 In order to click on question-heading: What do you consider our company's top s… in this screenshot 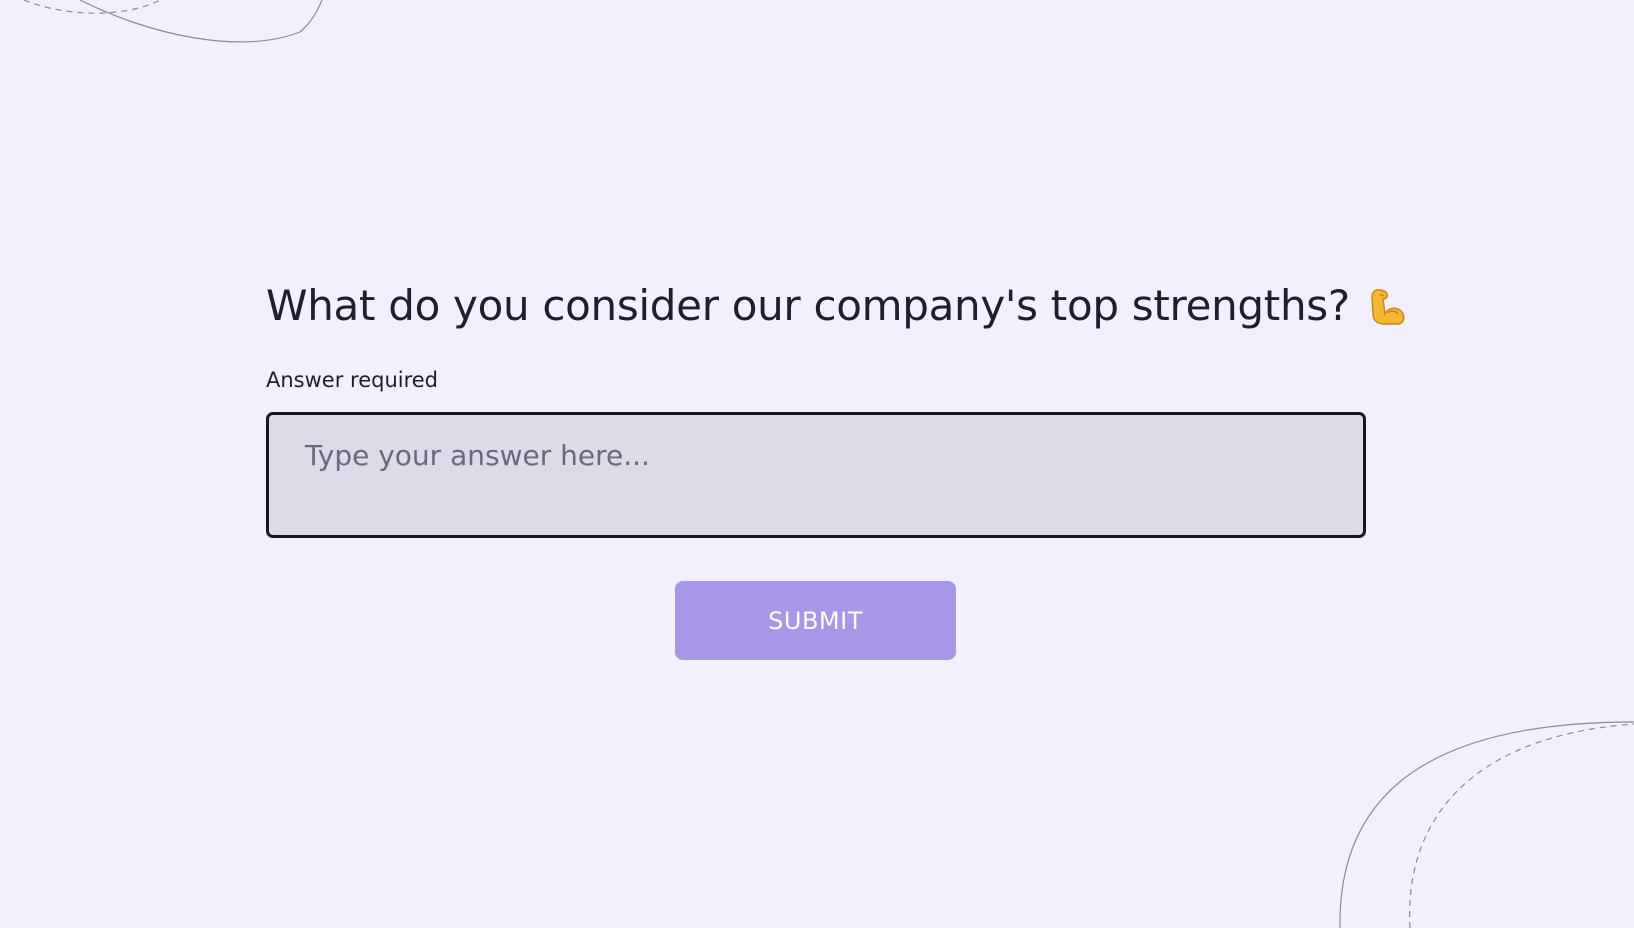, I will do `click(835, 306)`.